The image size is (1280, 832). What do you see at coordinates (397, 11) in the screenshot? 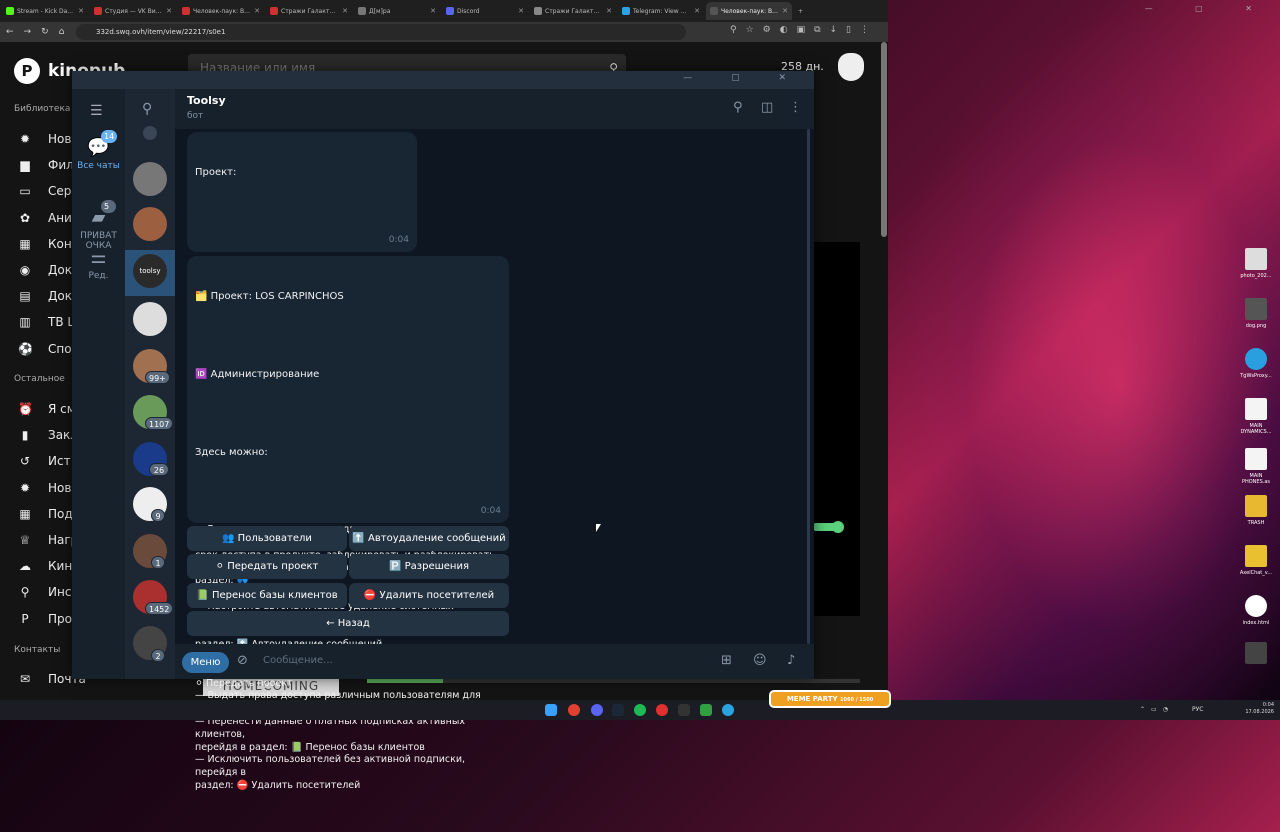
I see `browser-tab: Д[м]ра ✕` at bounding box center [397, 11].